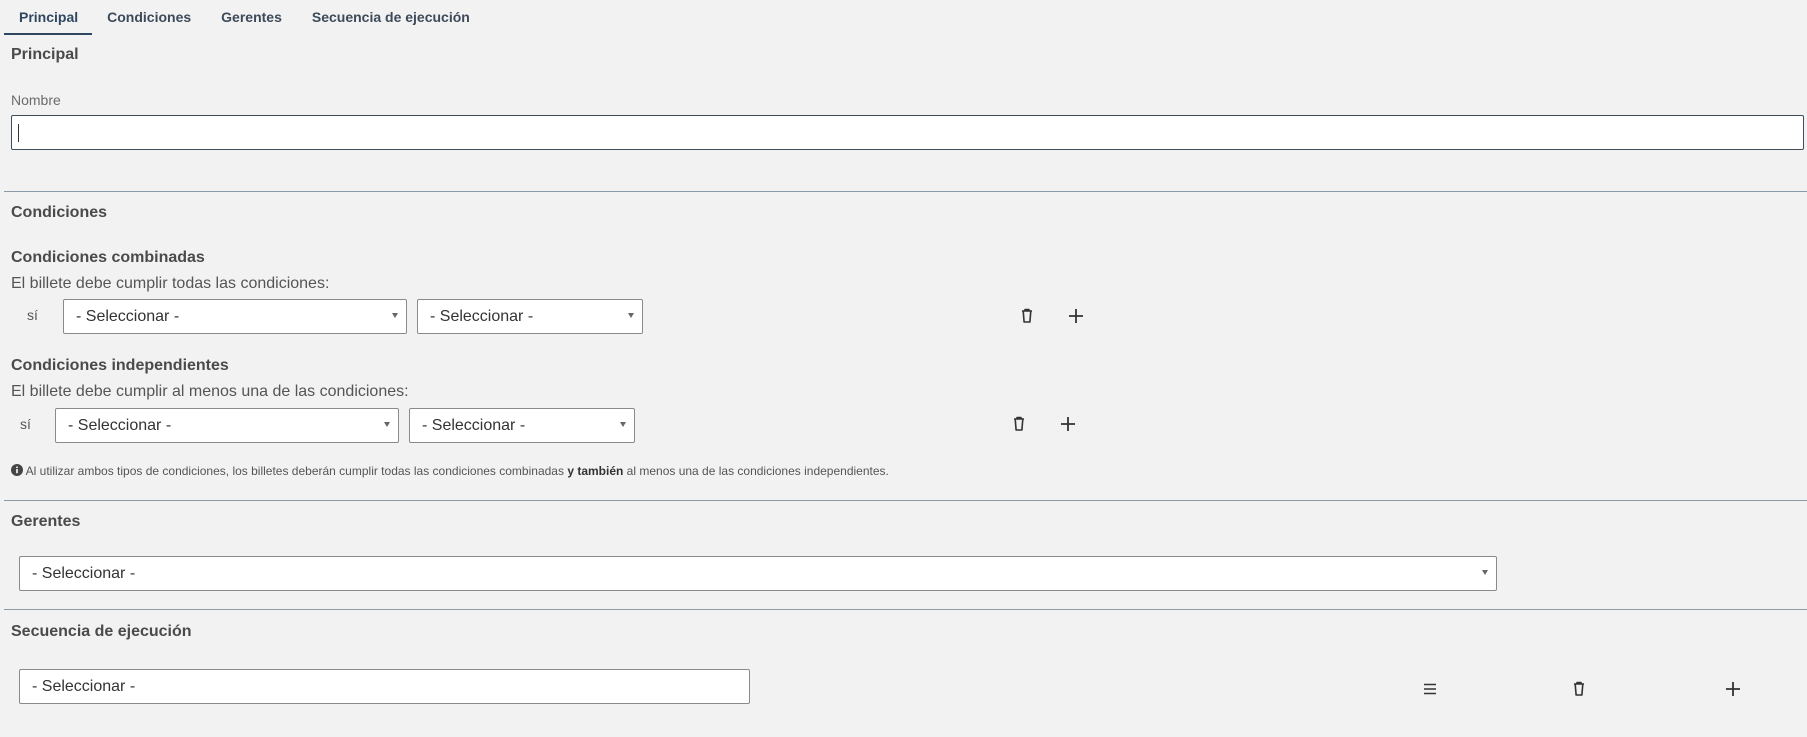 This screenshot has height=737, width=1807. Describe the element at coordinates (120, 365) in the screenshot. I see `independent-conditions-title: Condiciones independientes` at that location.